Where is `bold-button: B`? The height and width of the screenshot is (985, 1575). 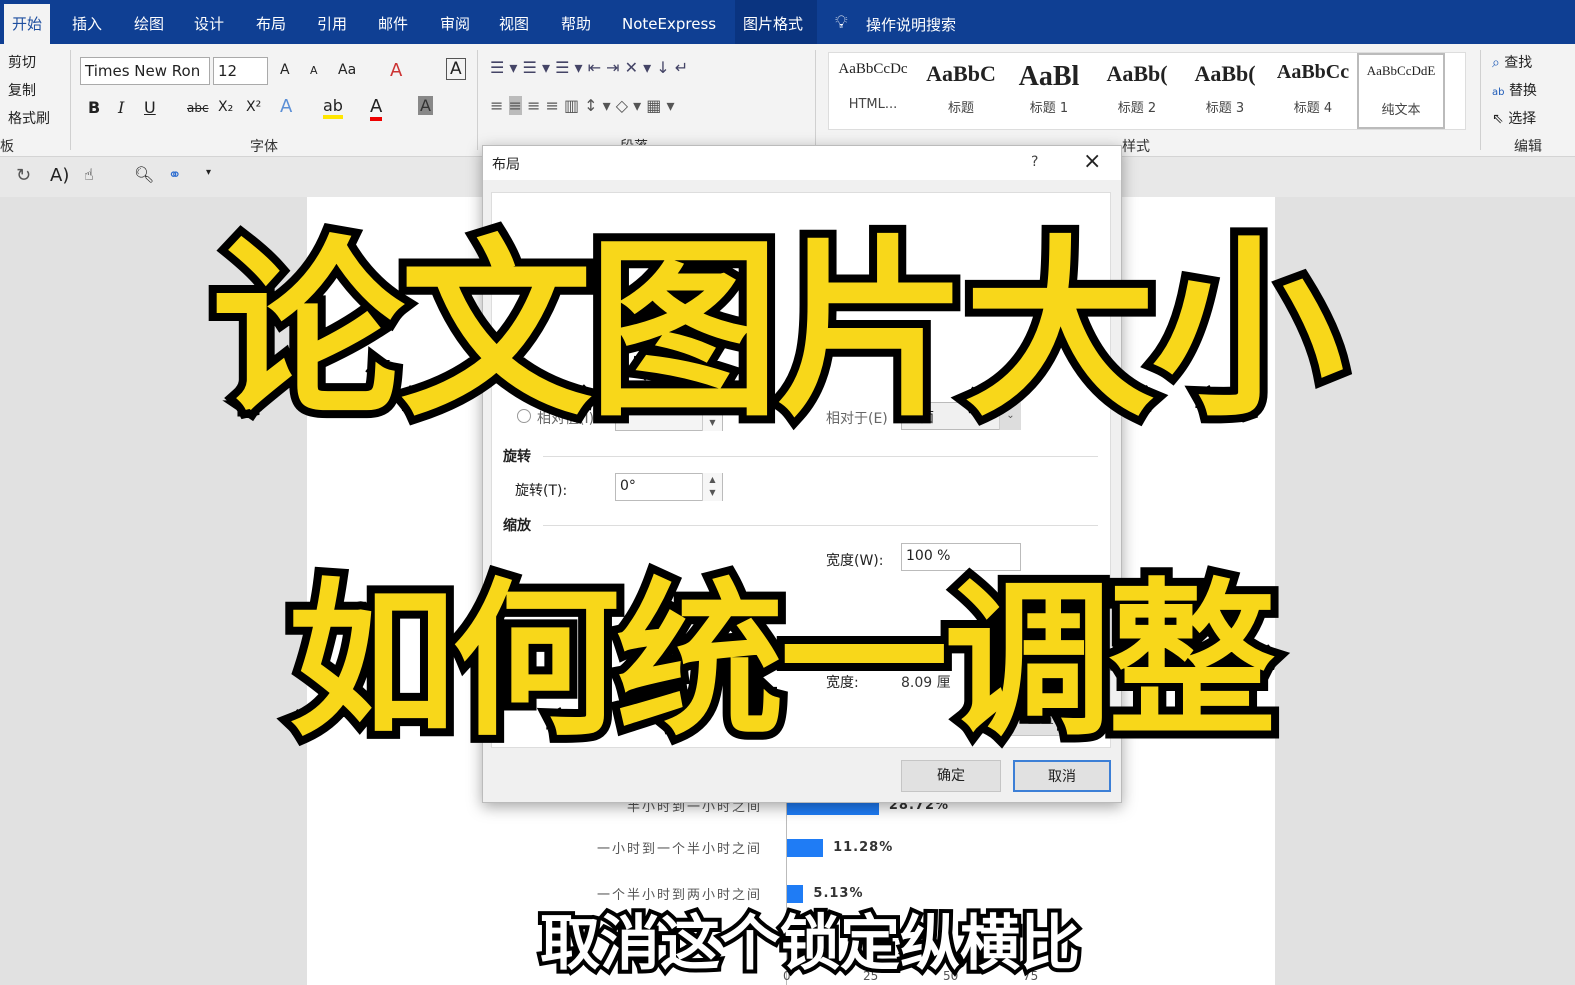
bold-button: B is located at coordinates (94, 107).